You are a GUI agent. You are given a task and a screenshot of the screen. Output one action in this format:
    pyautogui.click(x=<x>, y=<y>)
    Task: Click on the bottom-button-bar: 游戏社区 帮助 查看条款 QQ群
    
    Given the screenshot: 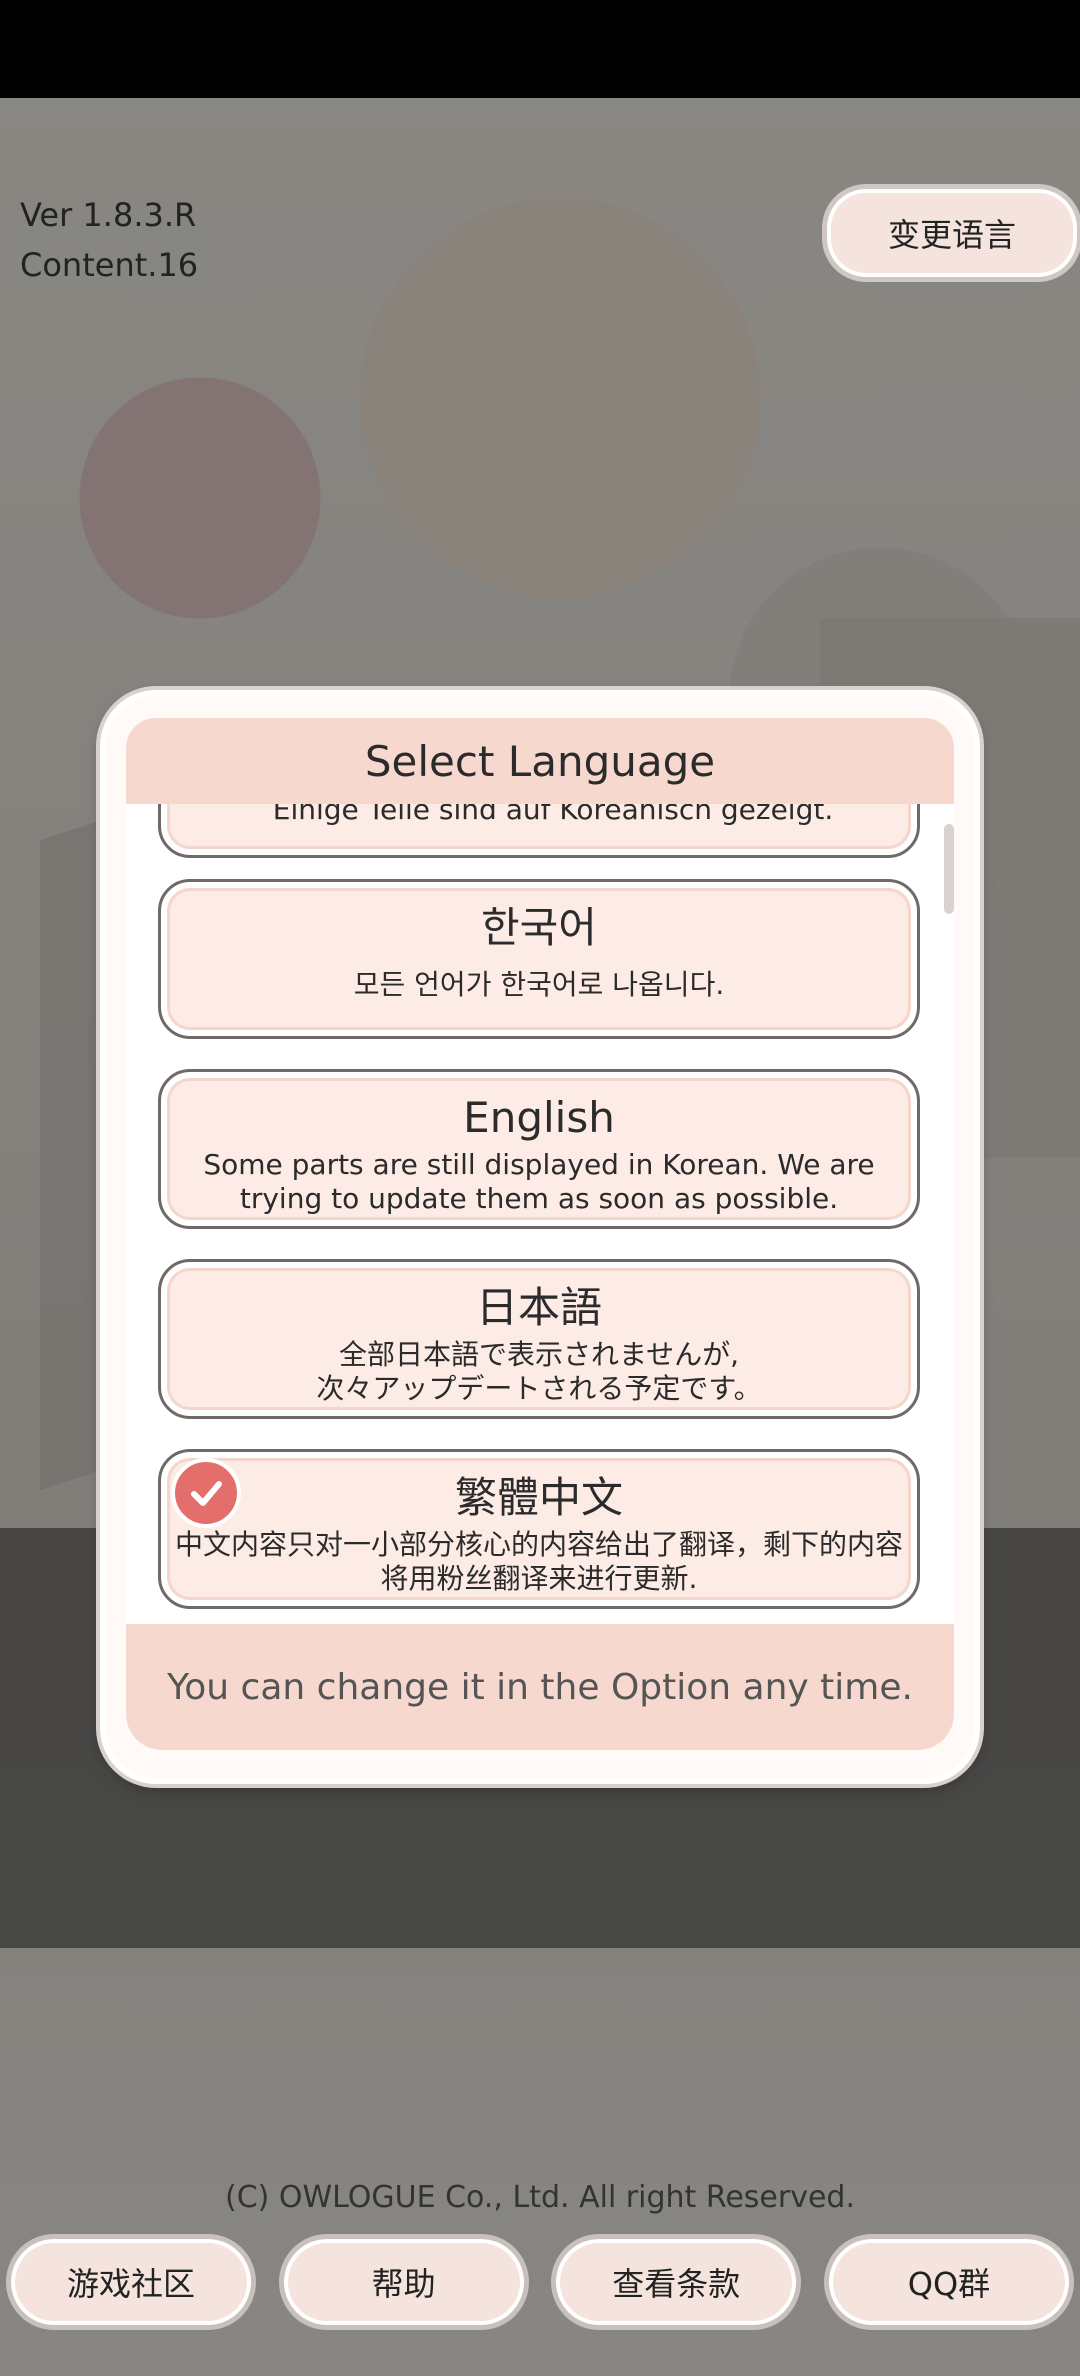 What is the action you would take?
    pyautogui.click(x=540, y=2284)
    